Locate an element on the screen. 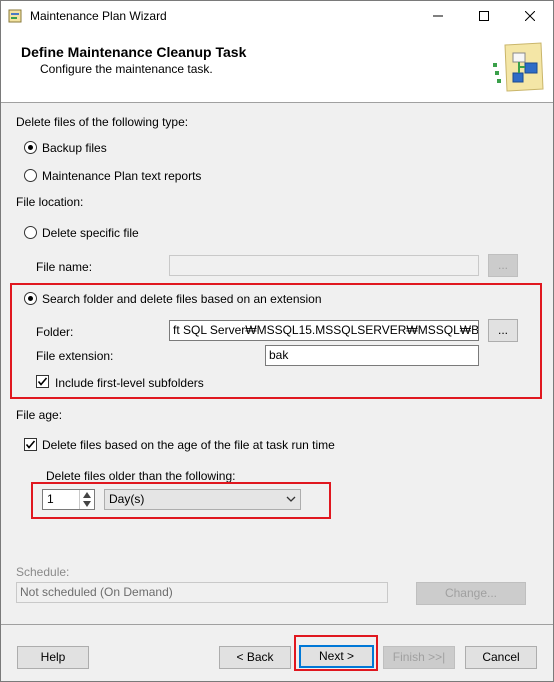  search-folder-radio is located at coordinates (30, 298).